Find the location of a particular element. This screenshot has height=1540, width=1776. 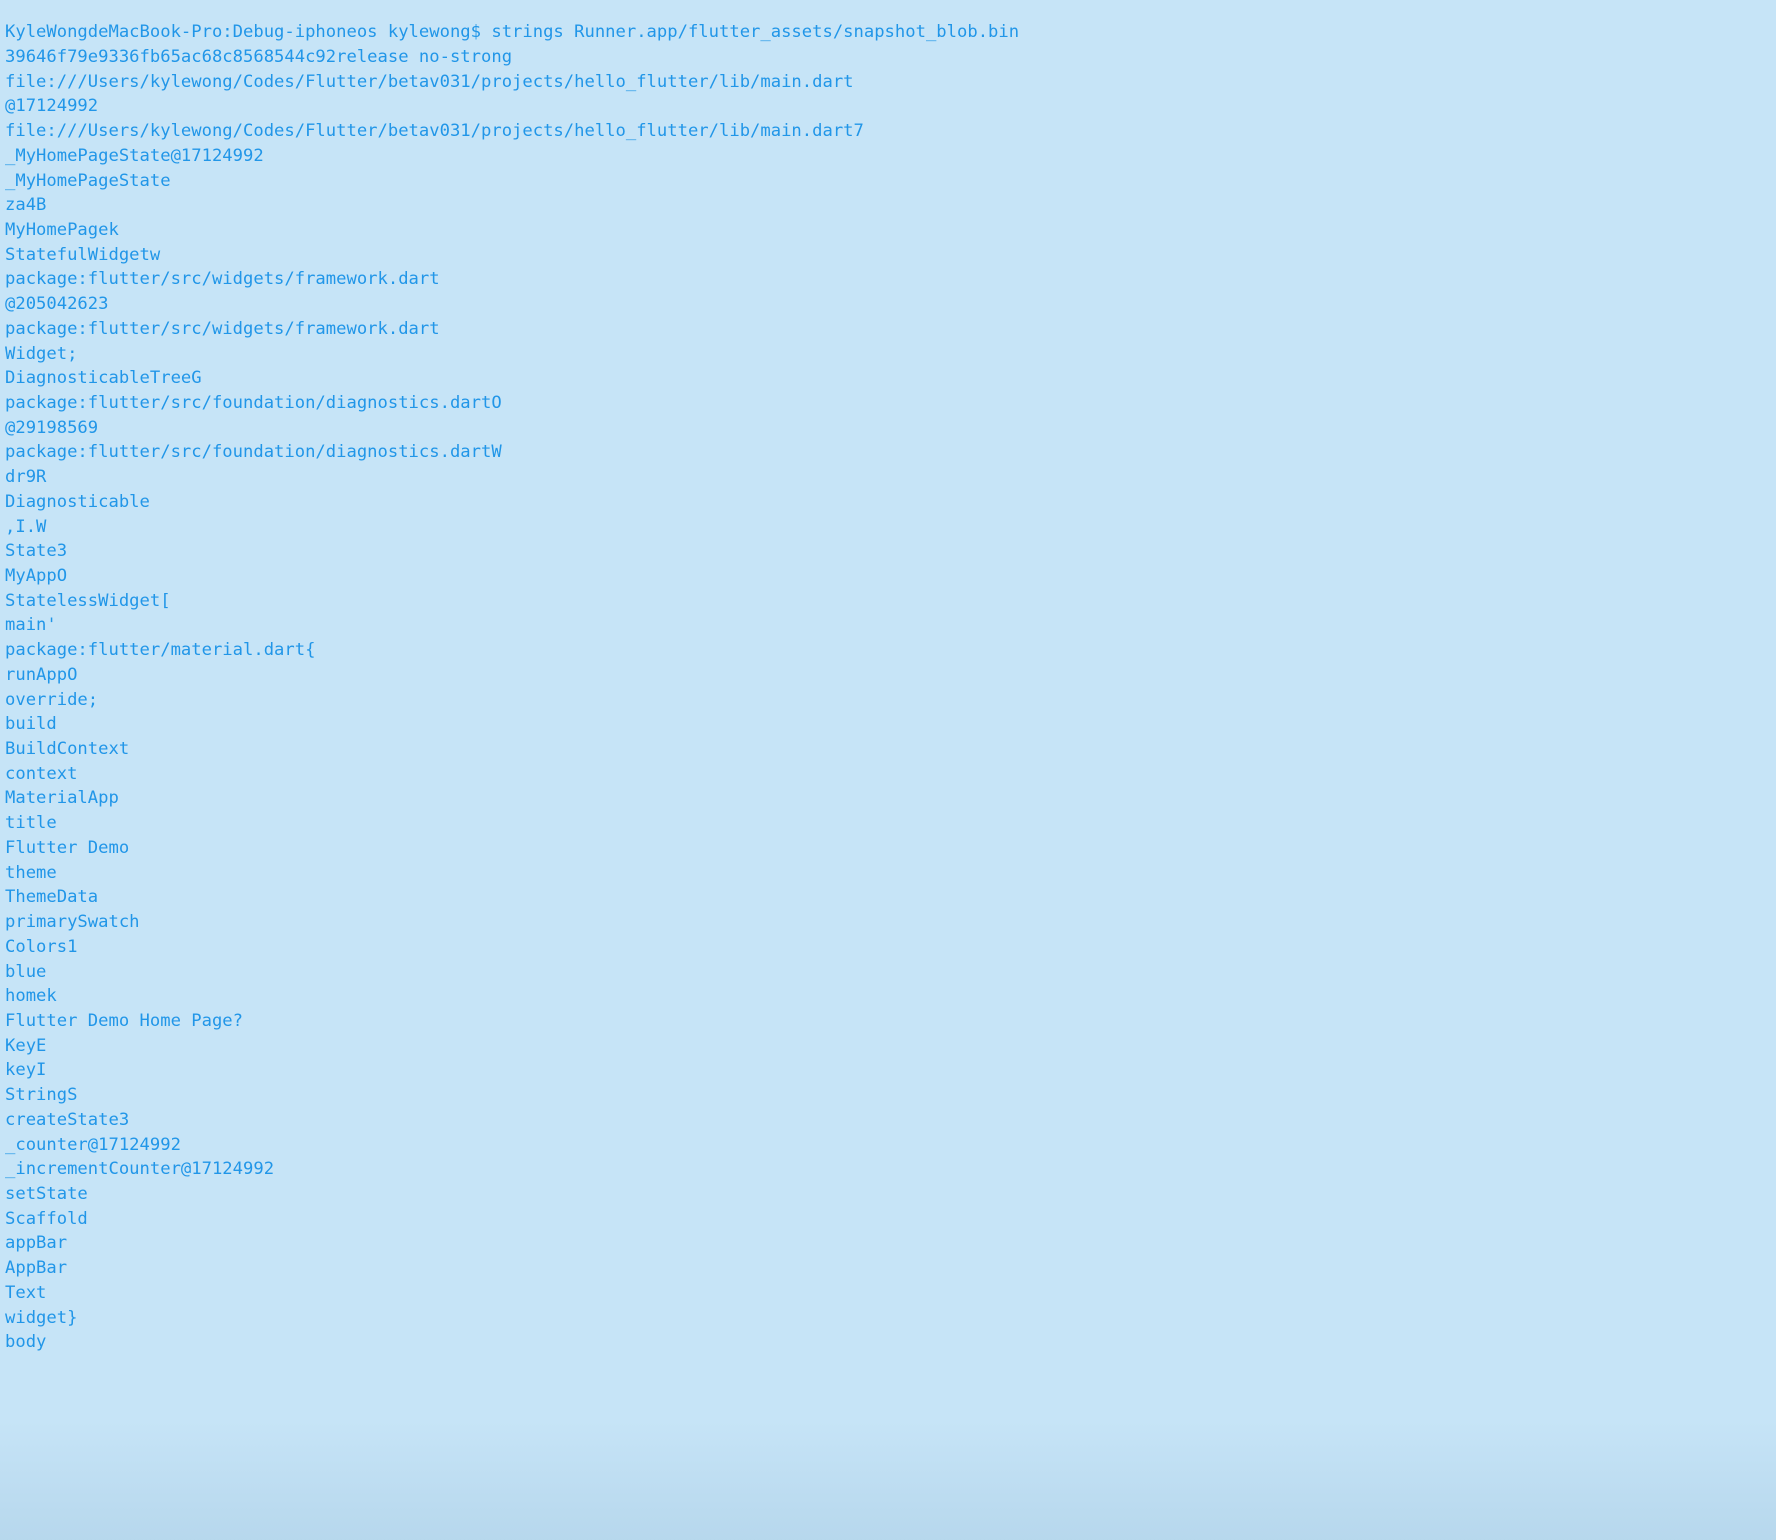

terminal-line: @205042623 is located at coordinates (57, 304).